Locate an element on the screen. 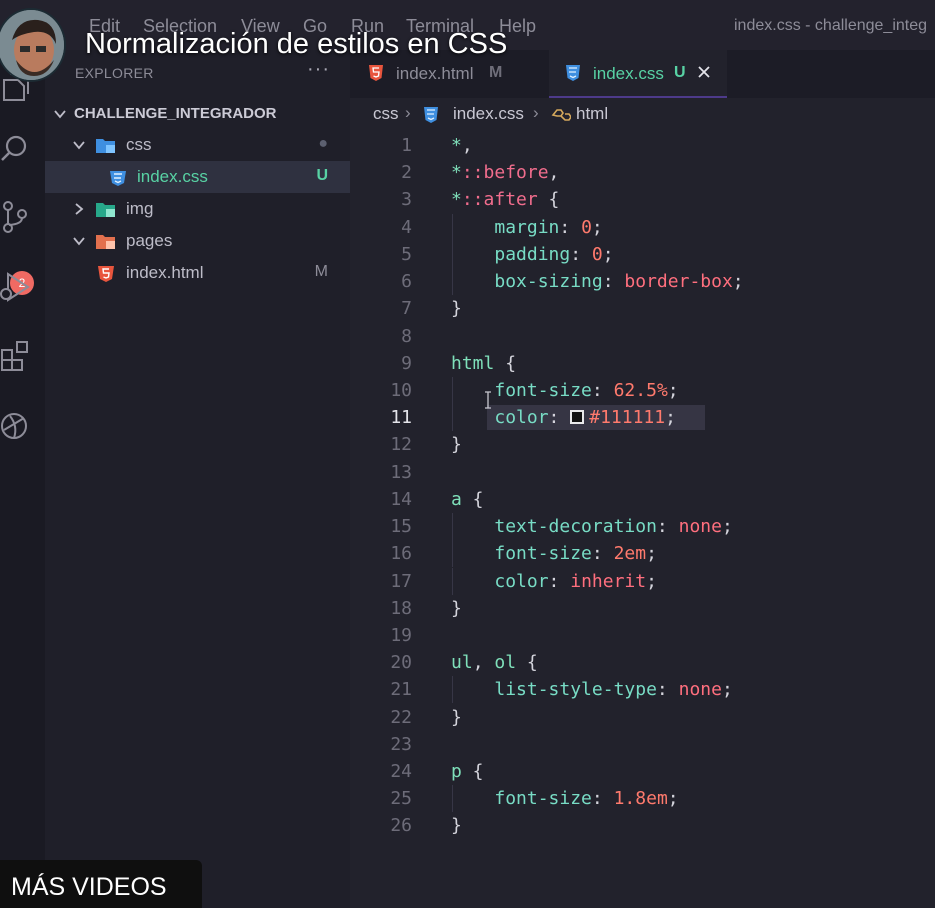 This screenshot has width=935, height=908. tree-item-pages-folder: pages is located at coordinates (197, 241).